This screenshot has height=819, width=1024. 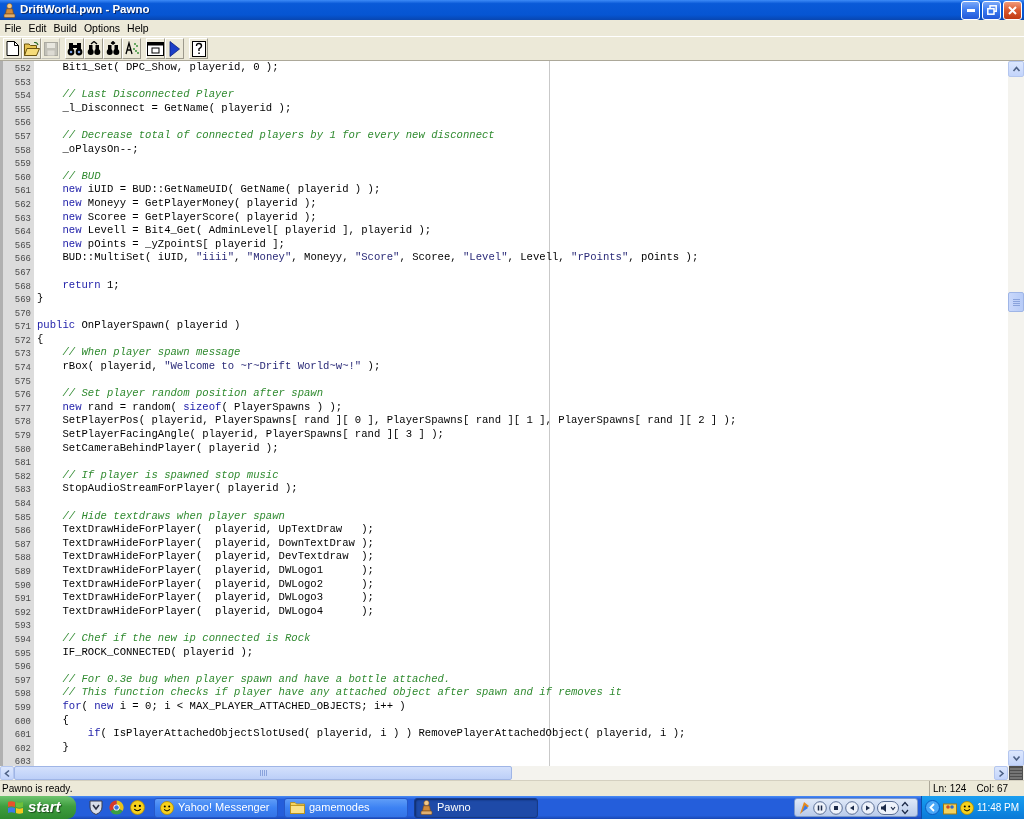 I want to click on binoculars-pencil-icon, so click(x=112, y=48).